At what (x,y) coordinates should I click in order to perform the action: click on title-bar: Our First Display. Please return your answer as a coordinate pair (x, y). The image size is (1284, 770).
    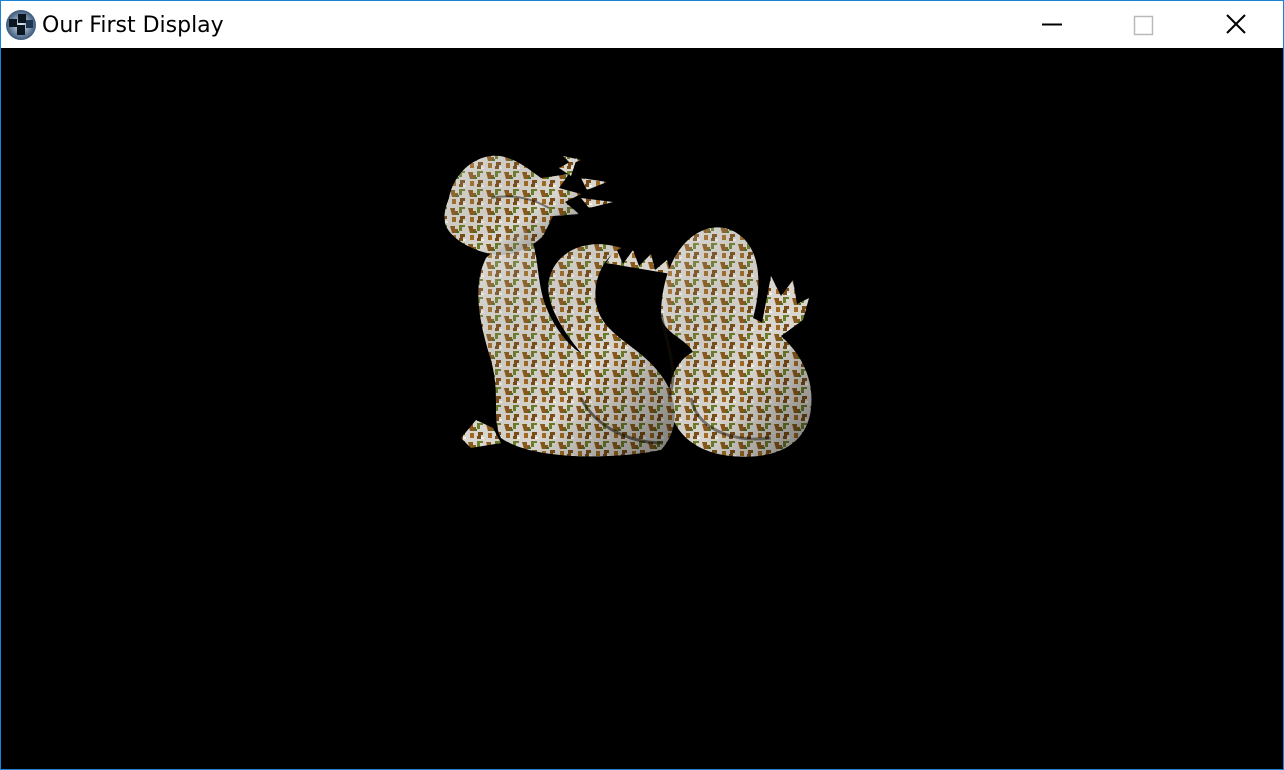
    Looking at the image, I should click on (642, 24).